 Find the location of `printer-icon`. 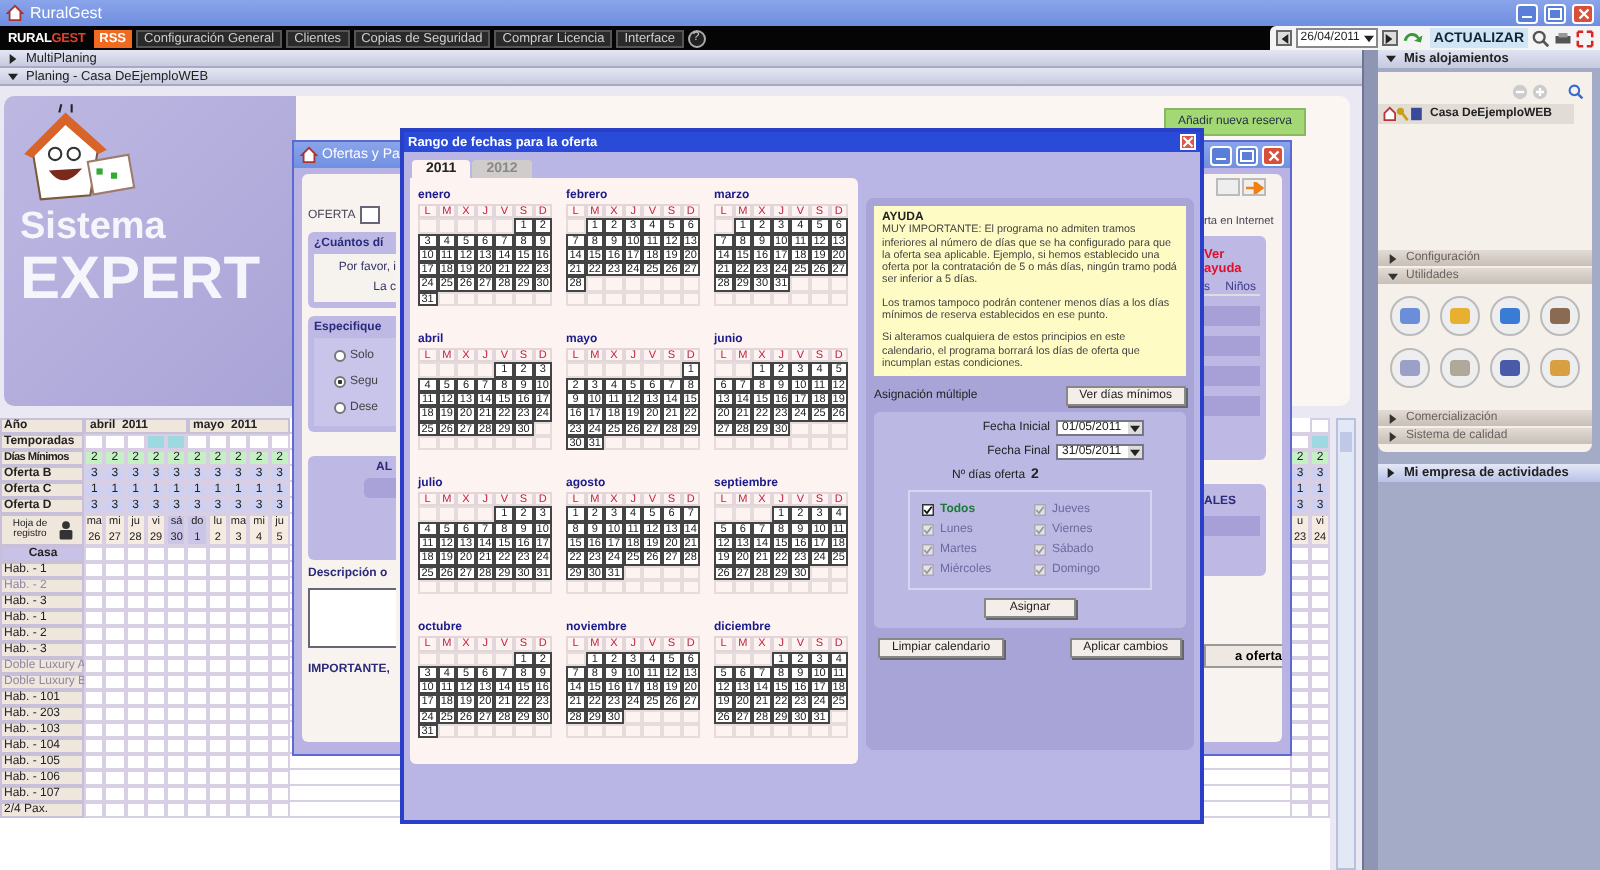

printer-icon is located at coordinates (1563, 38).